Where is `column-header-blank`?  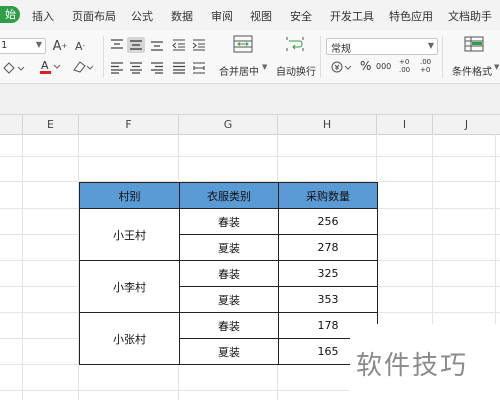
column-header-blank is located at coordinates (11, 124).